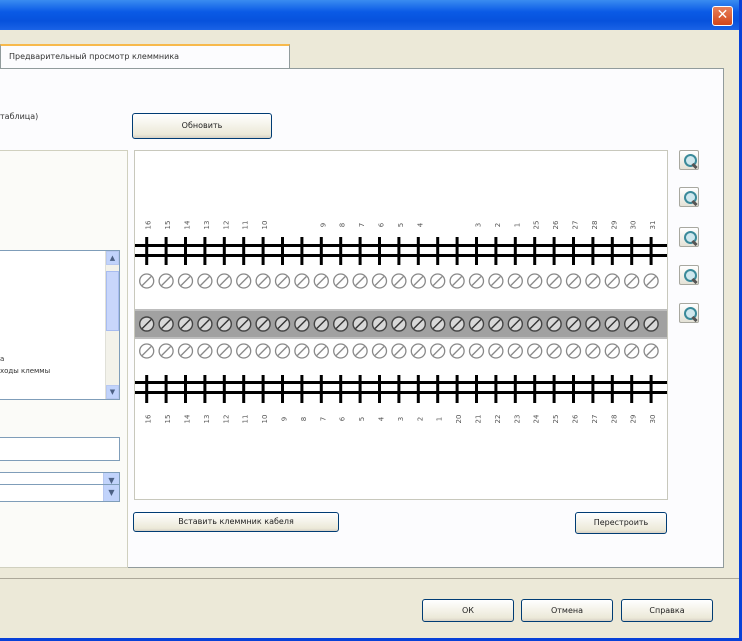 This screenshot has width=742, height=641. I want to click on scroll-up-icon: ▲, so click(112, 258).